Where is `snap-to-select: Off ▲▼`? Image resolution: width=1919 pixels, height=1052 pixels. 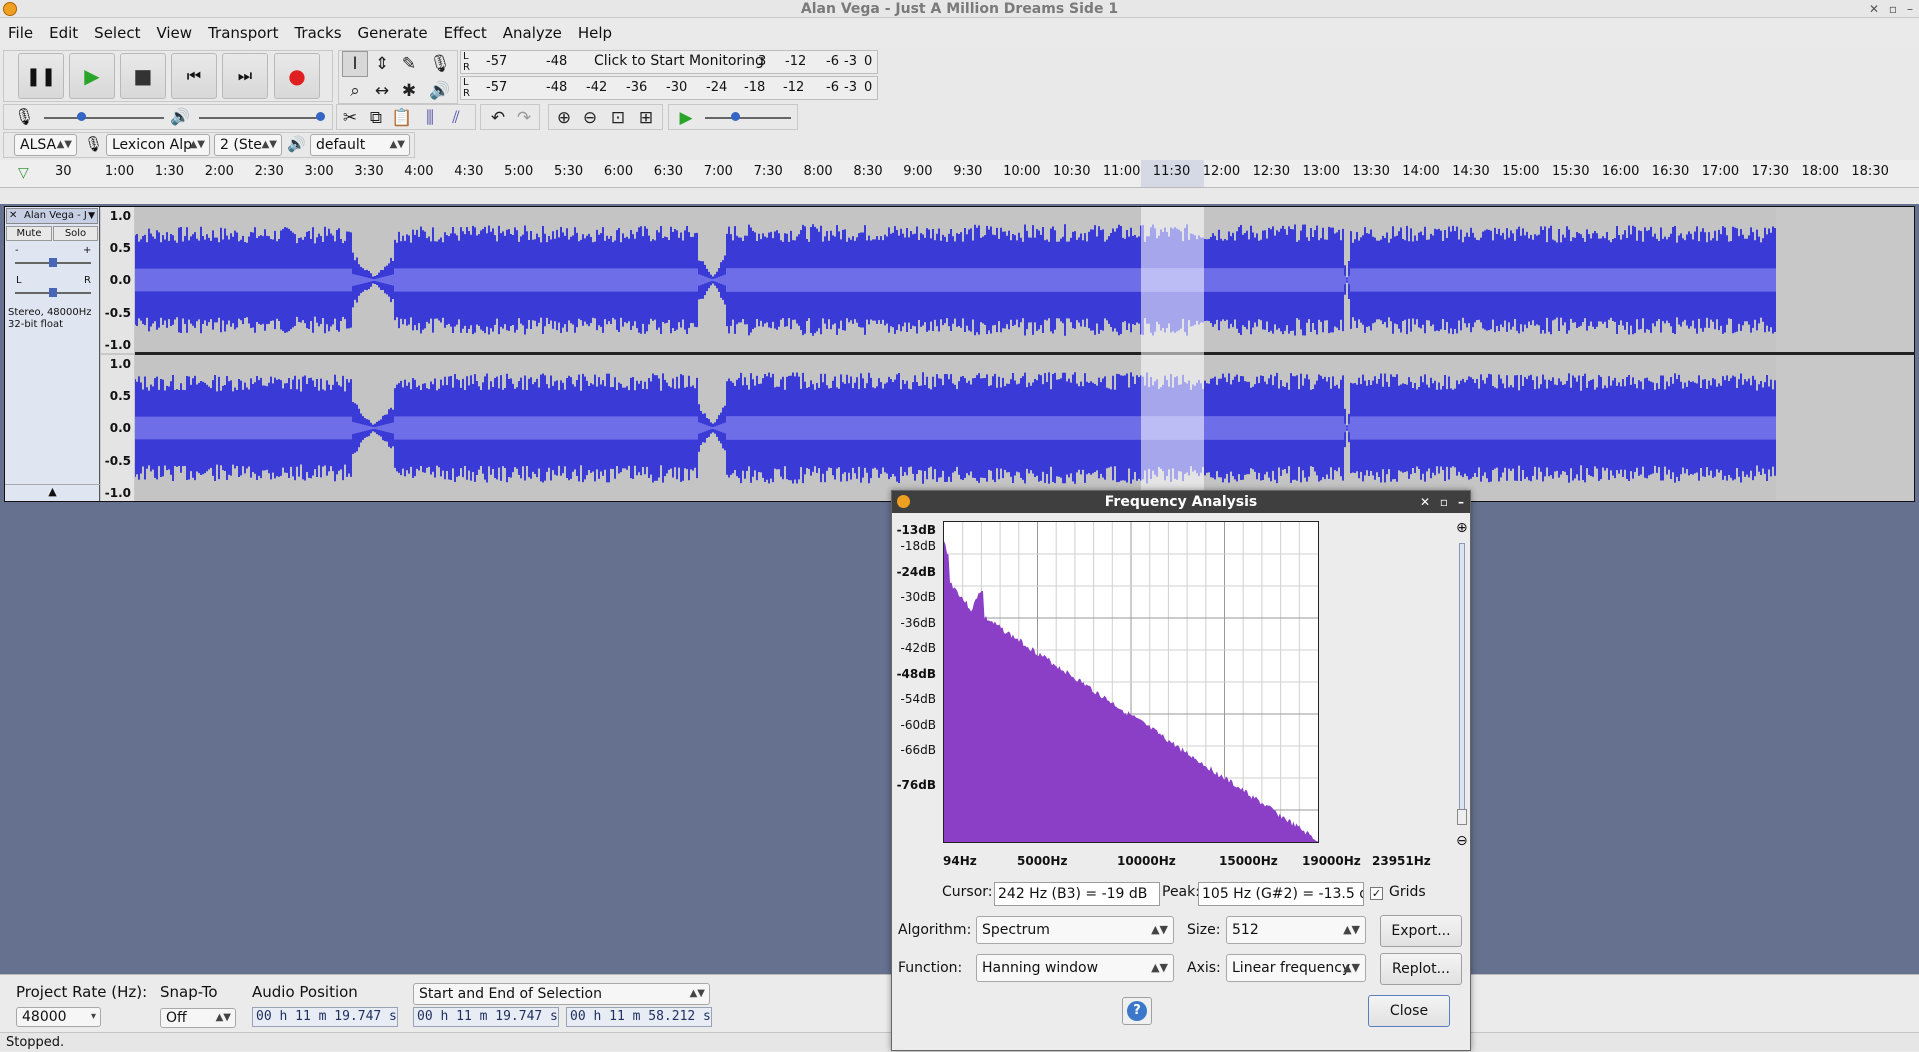
snap-to-select: Off ▲▼ is located at coordinates (198, 1018).